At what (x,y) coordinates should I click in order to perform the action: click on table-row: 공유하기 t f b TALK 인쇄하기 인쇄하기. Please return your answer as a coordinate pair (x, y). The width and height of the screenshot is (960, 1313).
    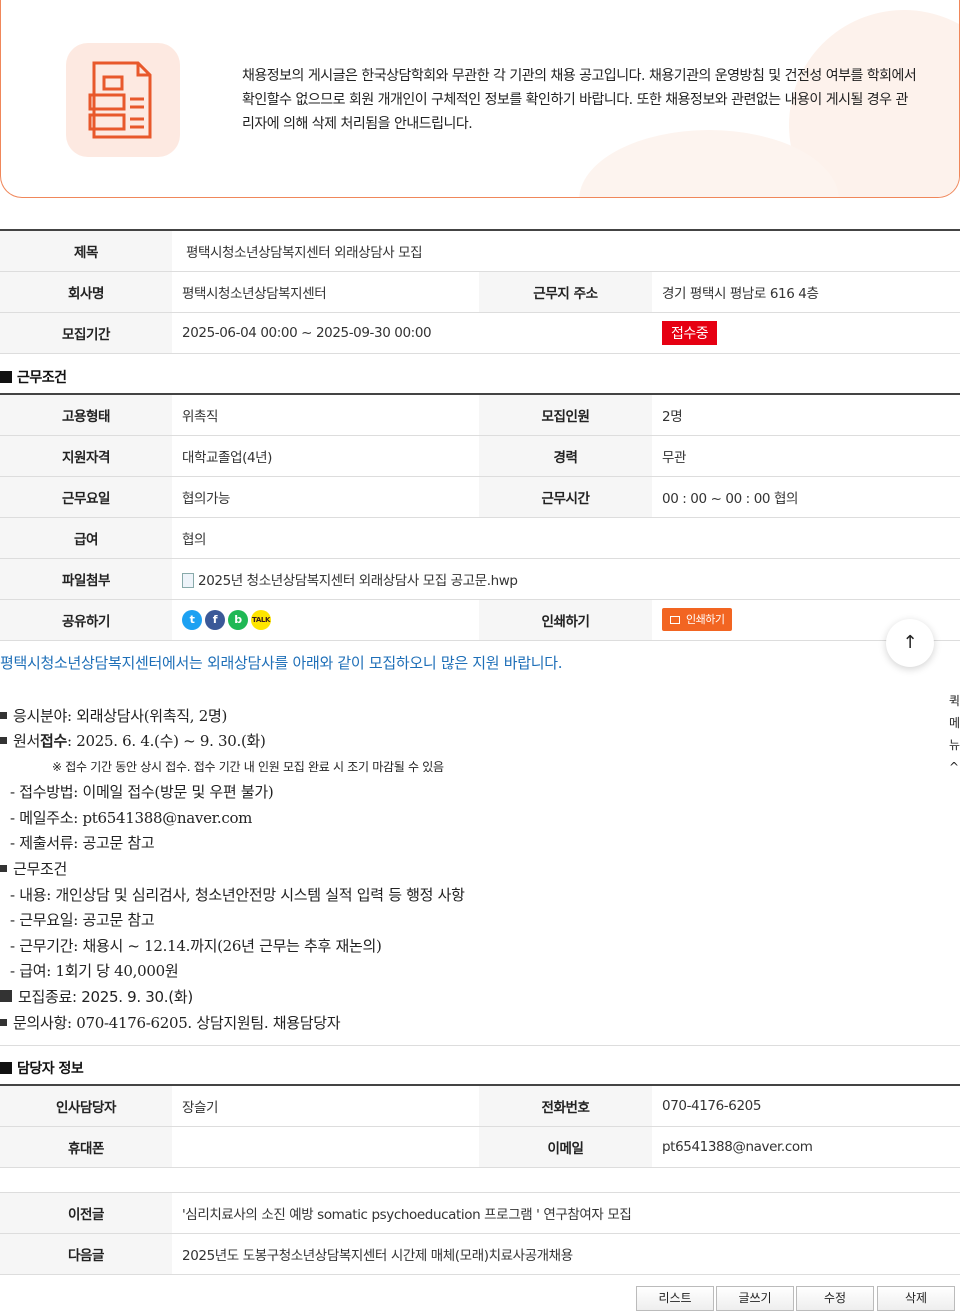
    Looking at the image, I should click on (480, 620).